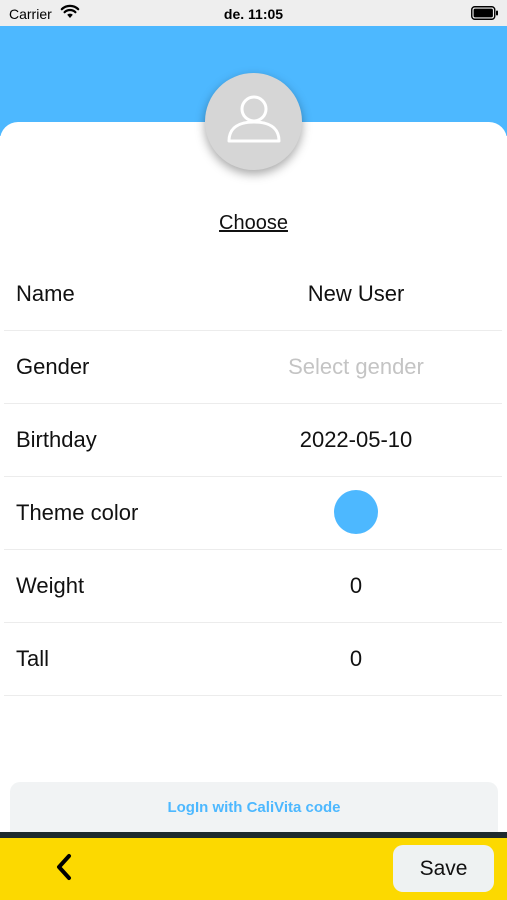 The height and width of the screenshot is (900, 507). What do you see at coordinates (356, 293) in the screenshot?
I see `name-value: New User` at bounding box center [356, 293].